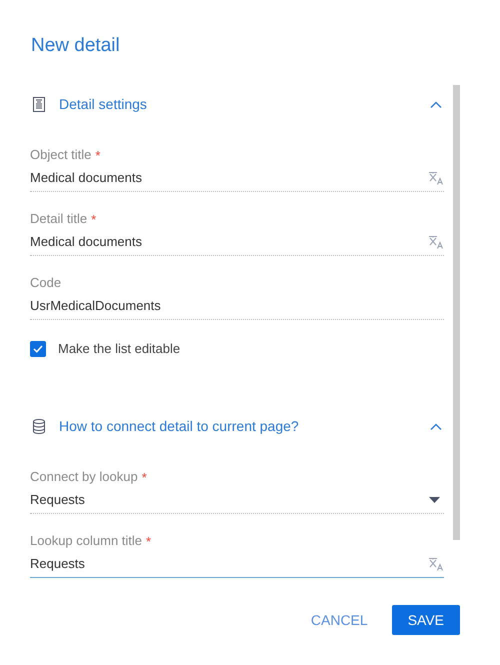 Image resolution: width=500 pixels, height=665 pixels. I want to click on save-button: SAVE, so click(426, 620).